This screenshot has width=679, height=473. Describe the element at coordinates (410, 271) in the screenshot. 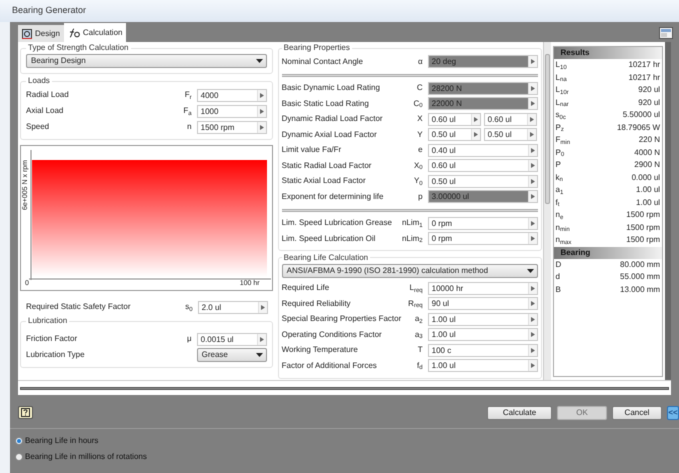

I see `dropdown: ANSI/AFBMA 9-1990 (ISO 281-1990) calculation method` at that location.